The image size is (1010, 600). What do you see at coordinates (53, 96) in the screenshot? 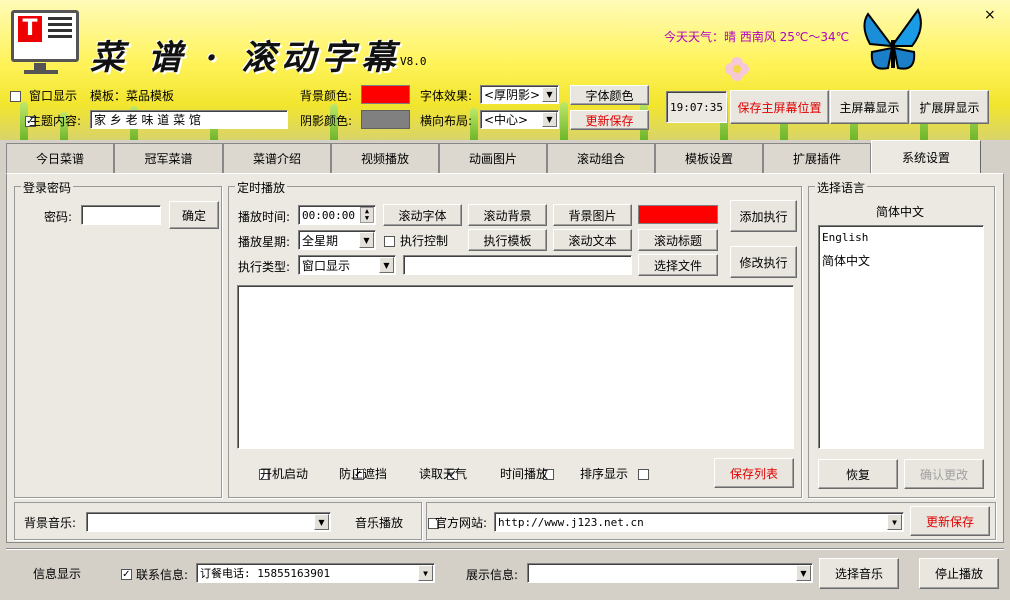
I see `window-display-label: 窗口显示` at bounding box center [53, 96].